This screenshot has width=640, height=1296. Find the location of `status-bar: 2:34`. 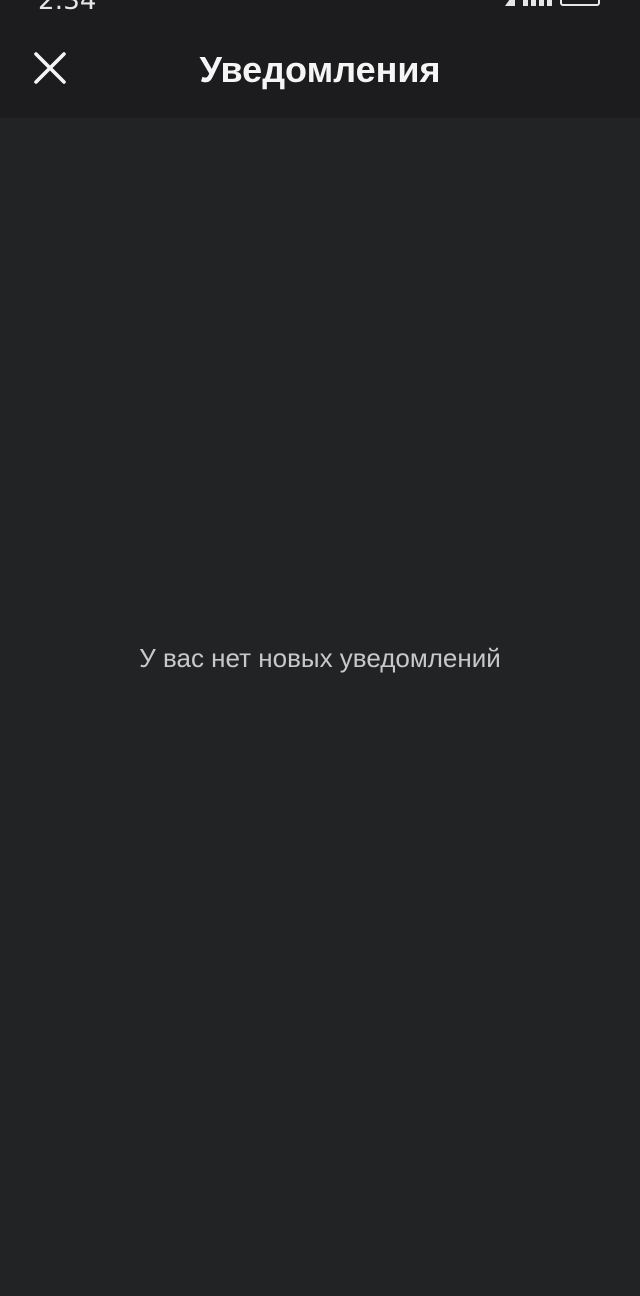

status-bar: 2:34 is located at coordinates (320, 11).